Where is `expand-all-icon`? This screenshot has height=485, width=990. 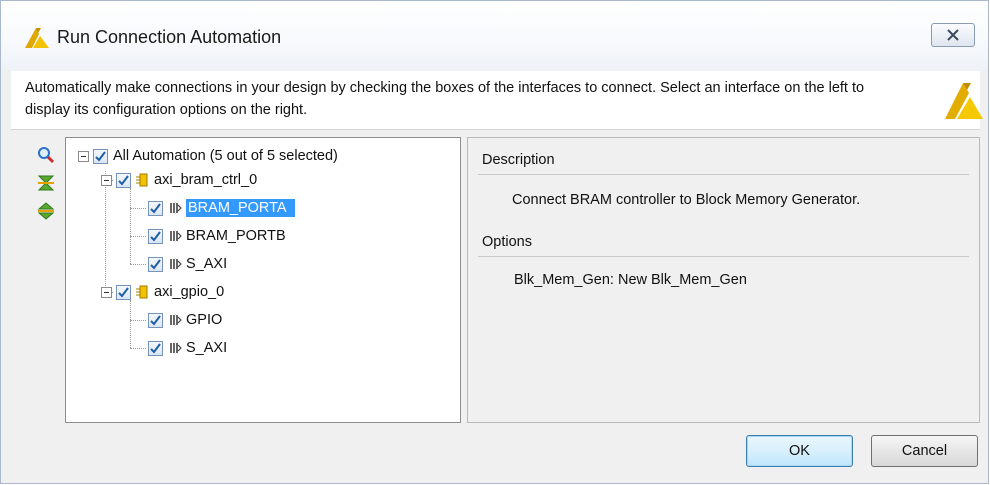
expand-all-icon is located at coordinates (46, 211).